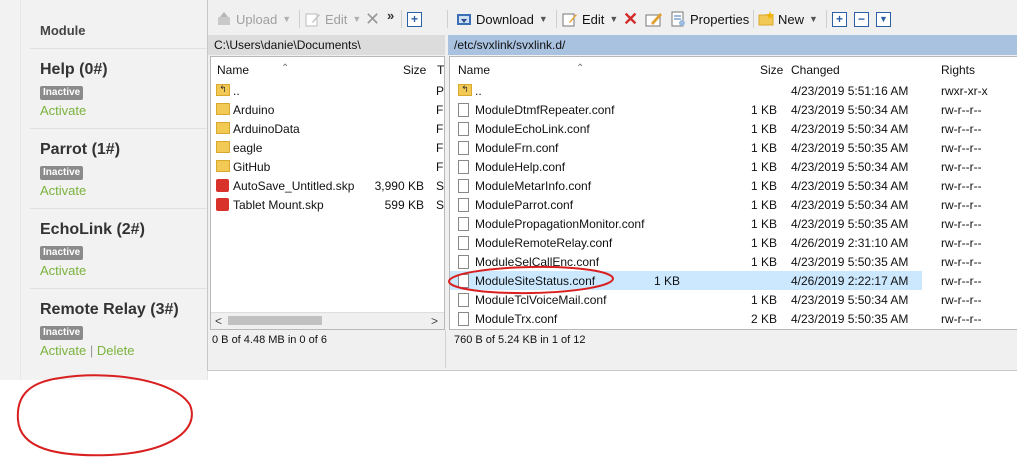 The height and width of the screenshot is (458, 1017). What do you see at coordinates (791, 19) in the screenshot?
I see `new-label: New` at bounding box center [791, 19].